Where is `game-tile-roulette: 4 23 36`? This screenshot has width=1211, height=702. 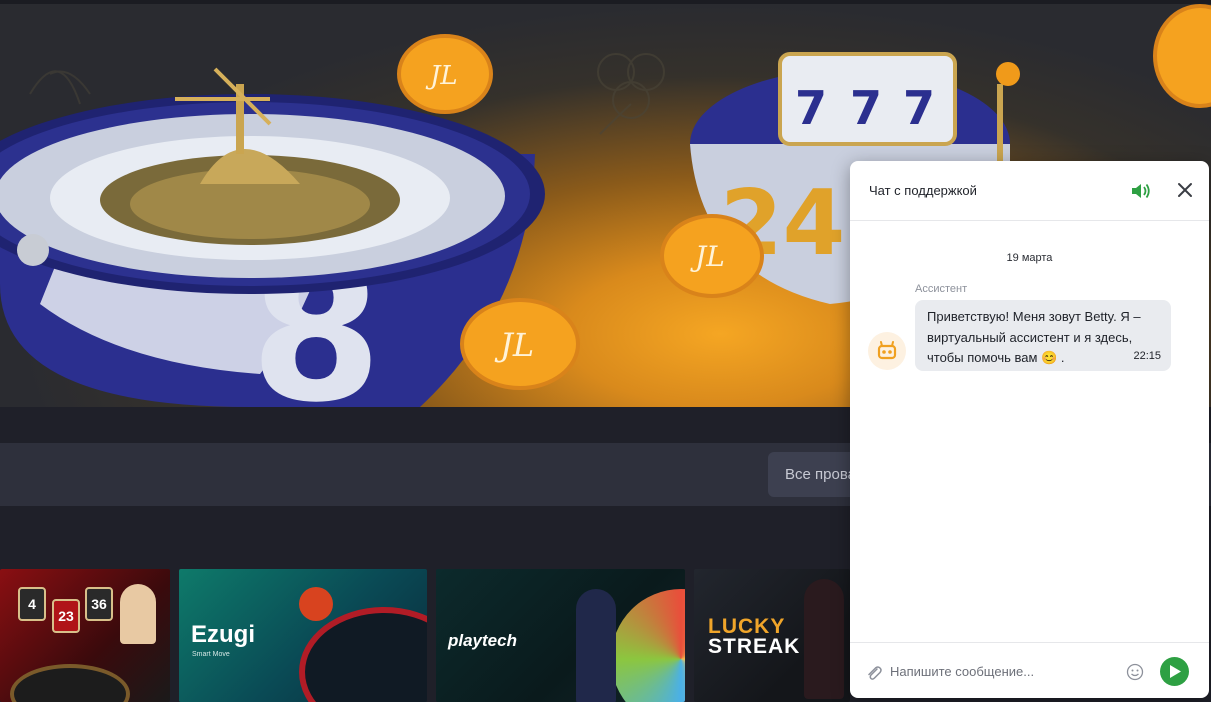 game-tile-roulette: 4 23 36 is located at coordinates (85, 635).